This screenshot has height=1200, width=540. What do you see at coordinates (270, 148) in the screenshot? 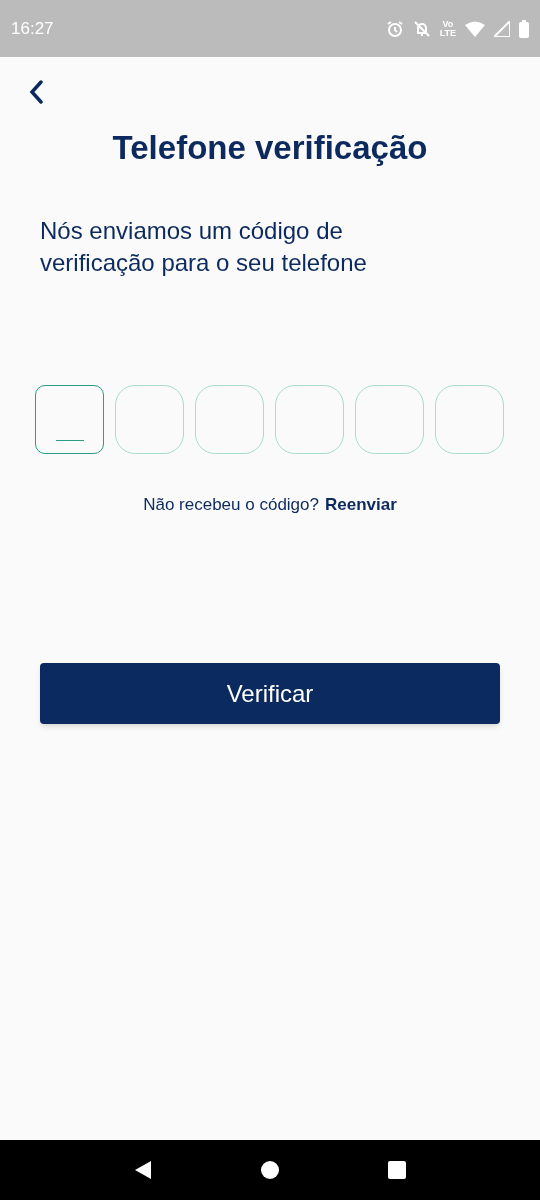
I see `page-title: Telefone verificação` at bounding box center [270, 148].